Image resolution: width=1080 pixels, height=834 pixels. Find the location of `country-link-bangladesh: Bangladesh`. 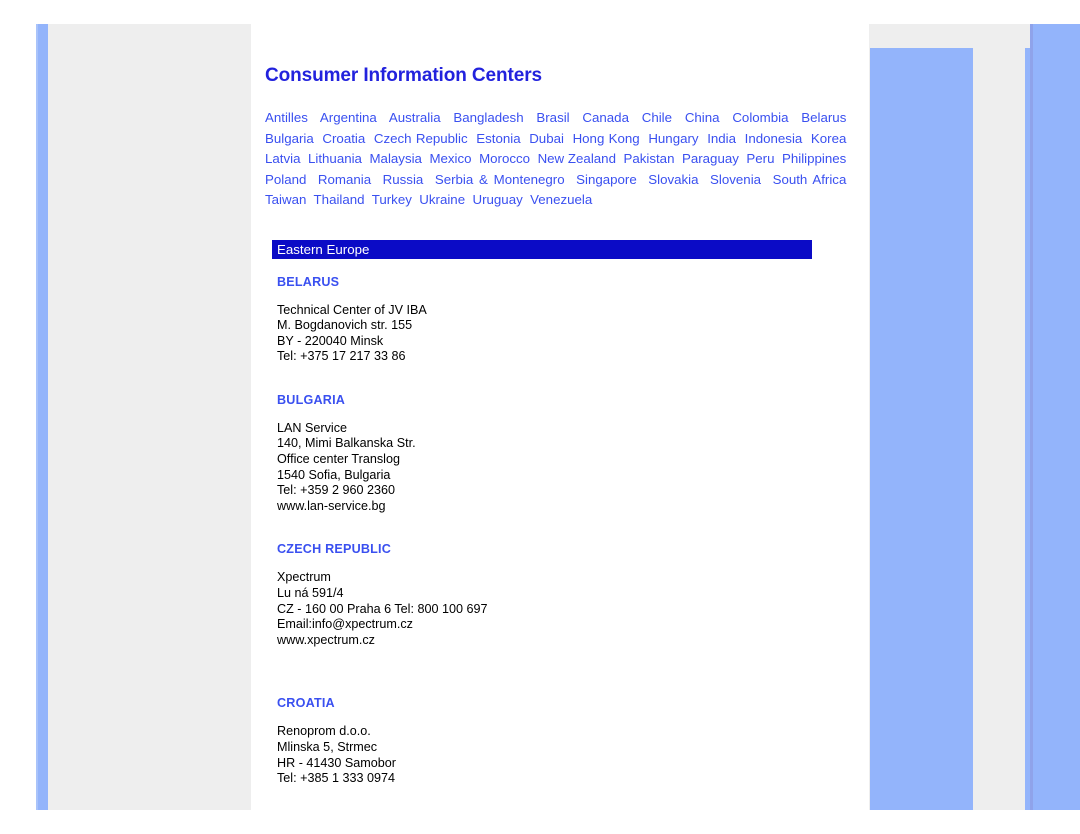

country-link-bangladesh: Bangladesh is located at coordinates (488, 117).